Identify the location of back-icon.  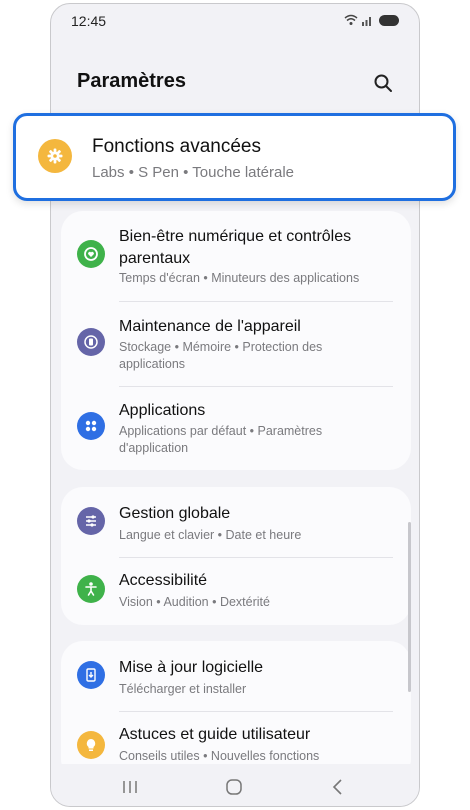
(337, 787).